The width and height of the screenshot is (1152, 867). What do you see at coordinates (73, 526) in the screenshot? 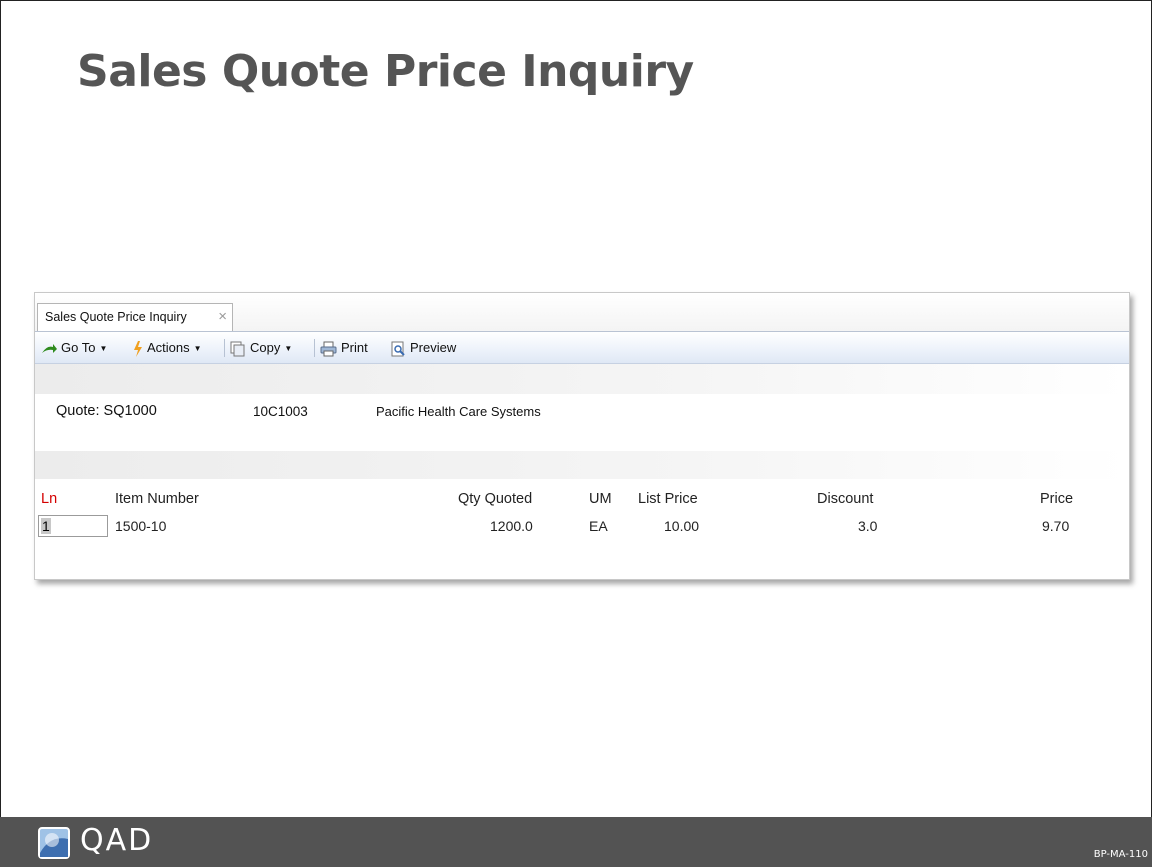
I see `ln-field: 1` at bounding box center [73, 526].